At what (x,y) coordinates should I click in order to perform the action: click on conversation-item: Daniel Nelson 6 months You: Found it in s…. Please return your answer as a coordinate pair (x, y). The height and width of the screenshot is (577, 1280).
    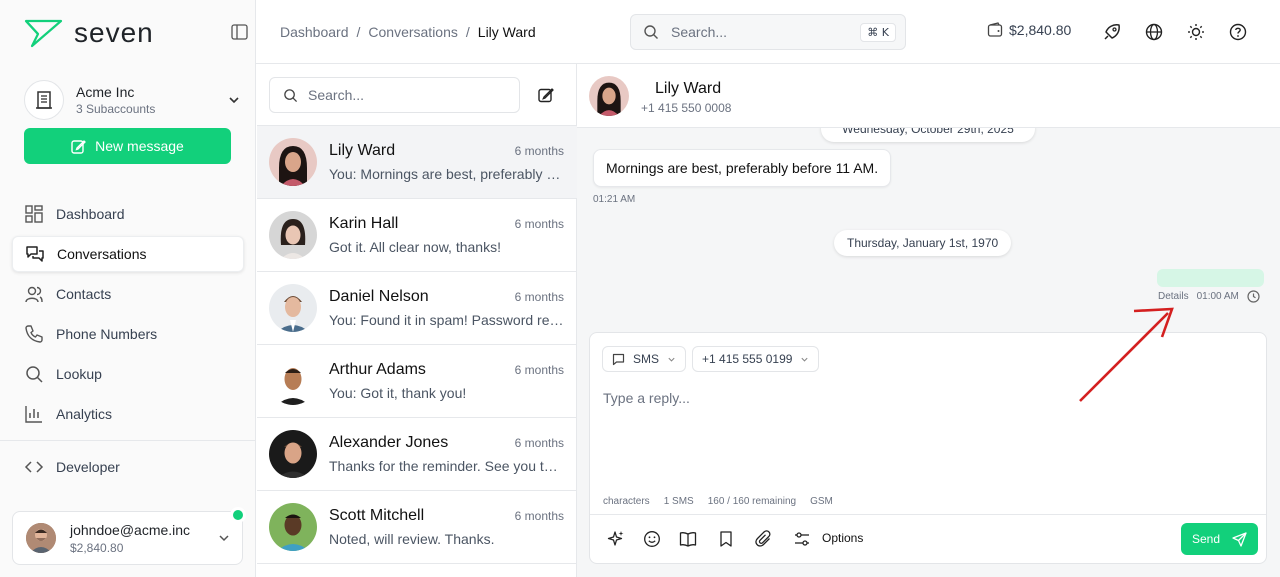
    Looking at the image, I should click on (417, 308).